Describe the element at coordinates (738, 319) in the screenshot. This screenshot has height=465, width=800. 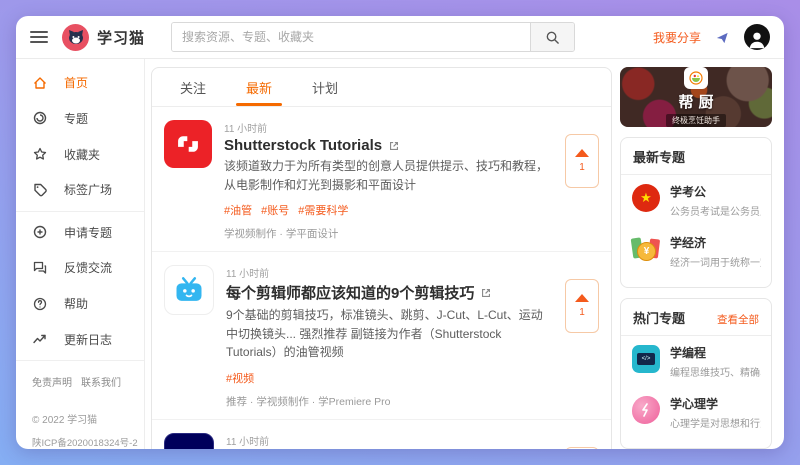
I see `view-all-link: 查看全部` at that location.